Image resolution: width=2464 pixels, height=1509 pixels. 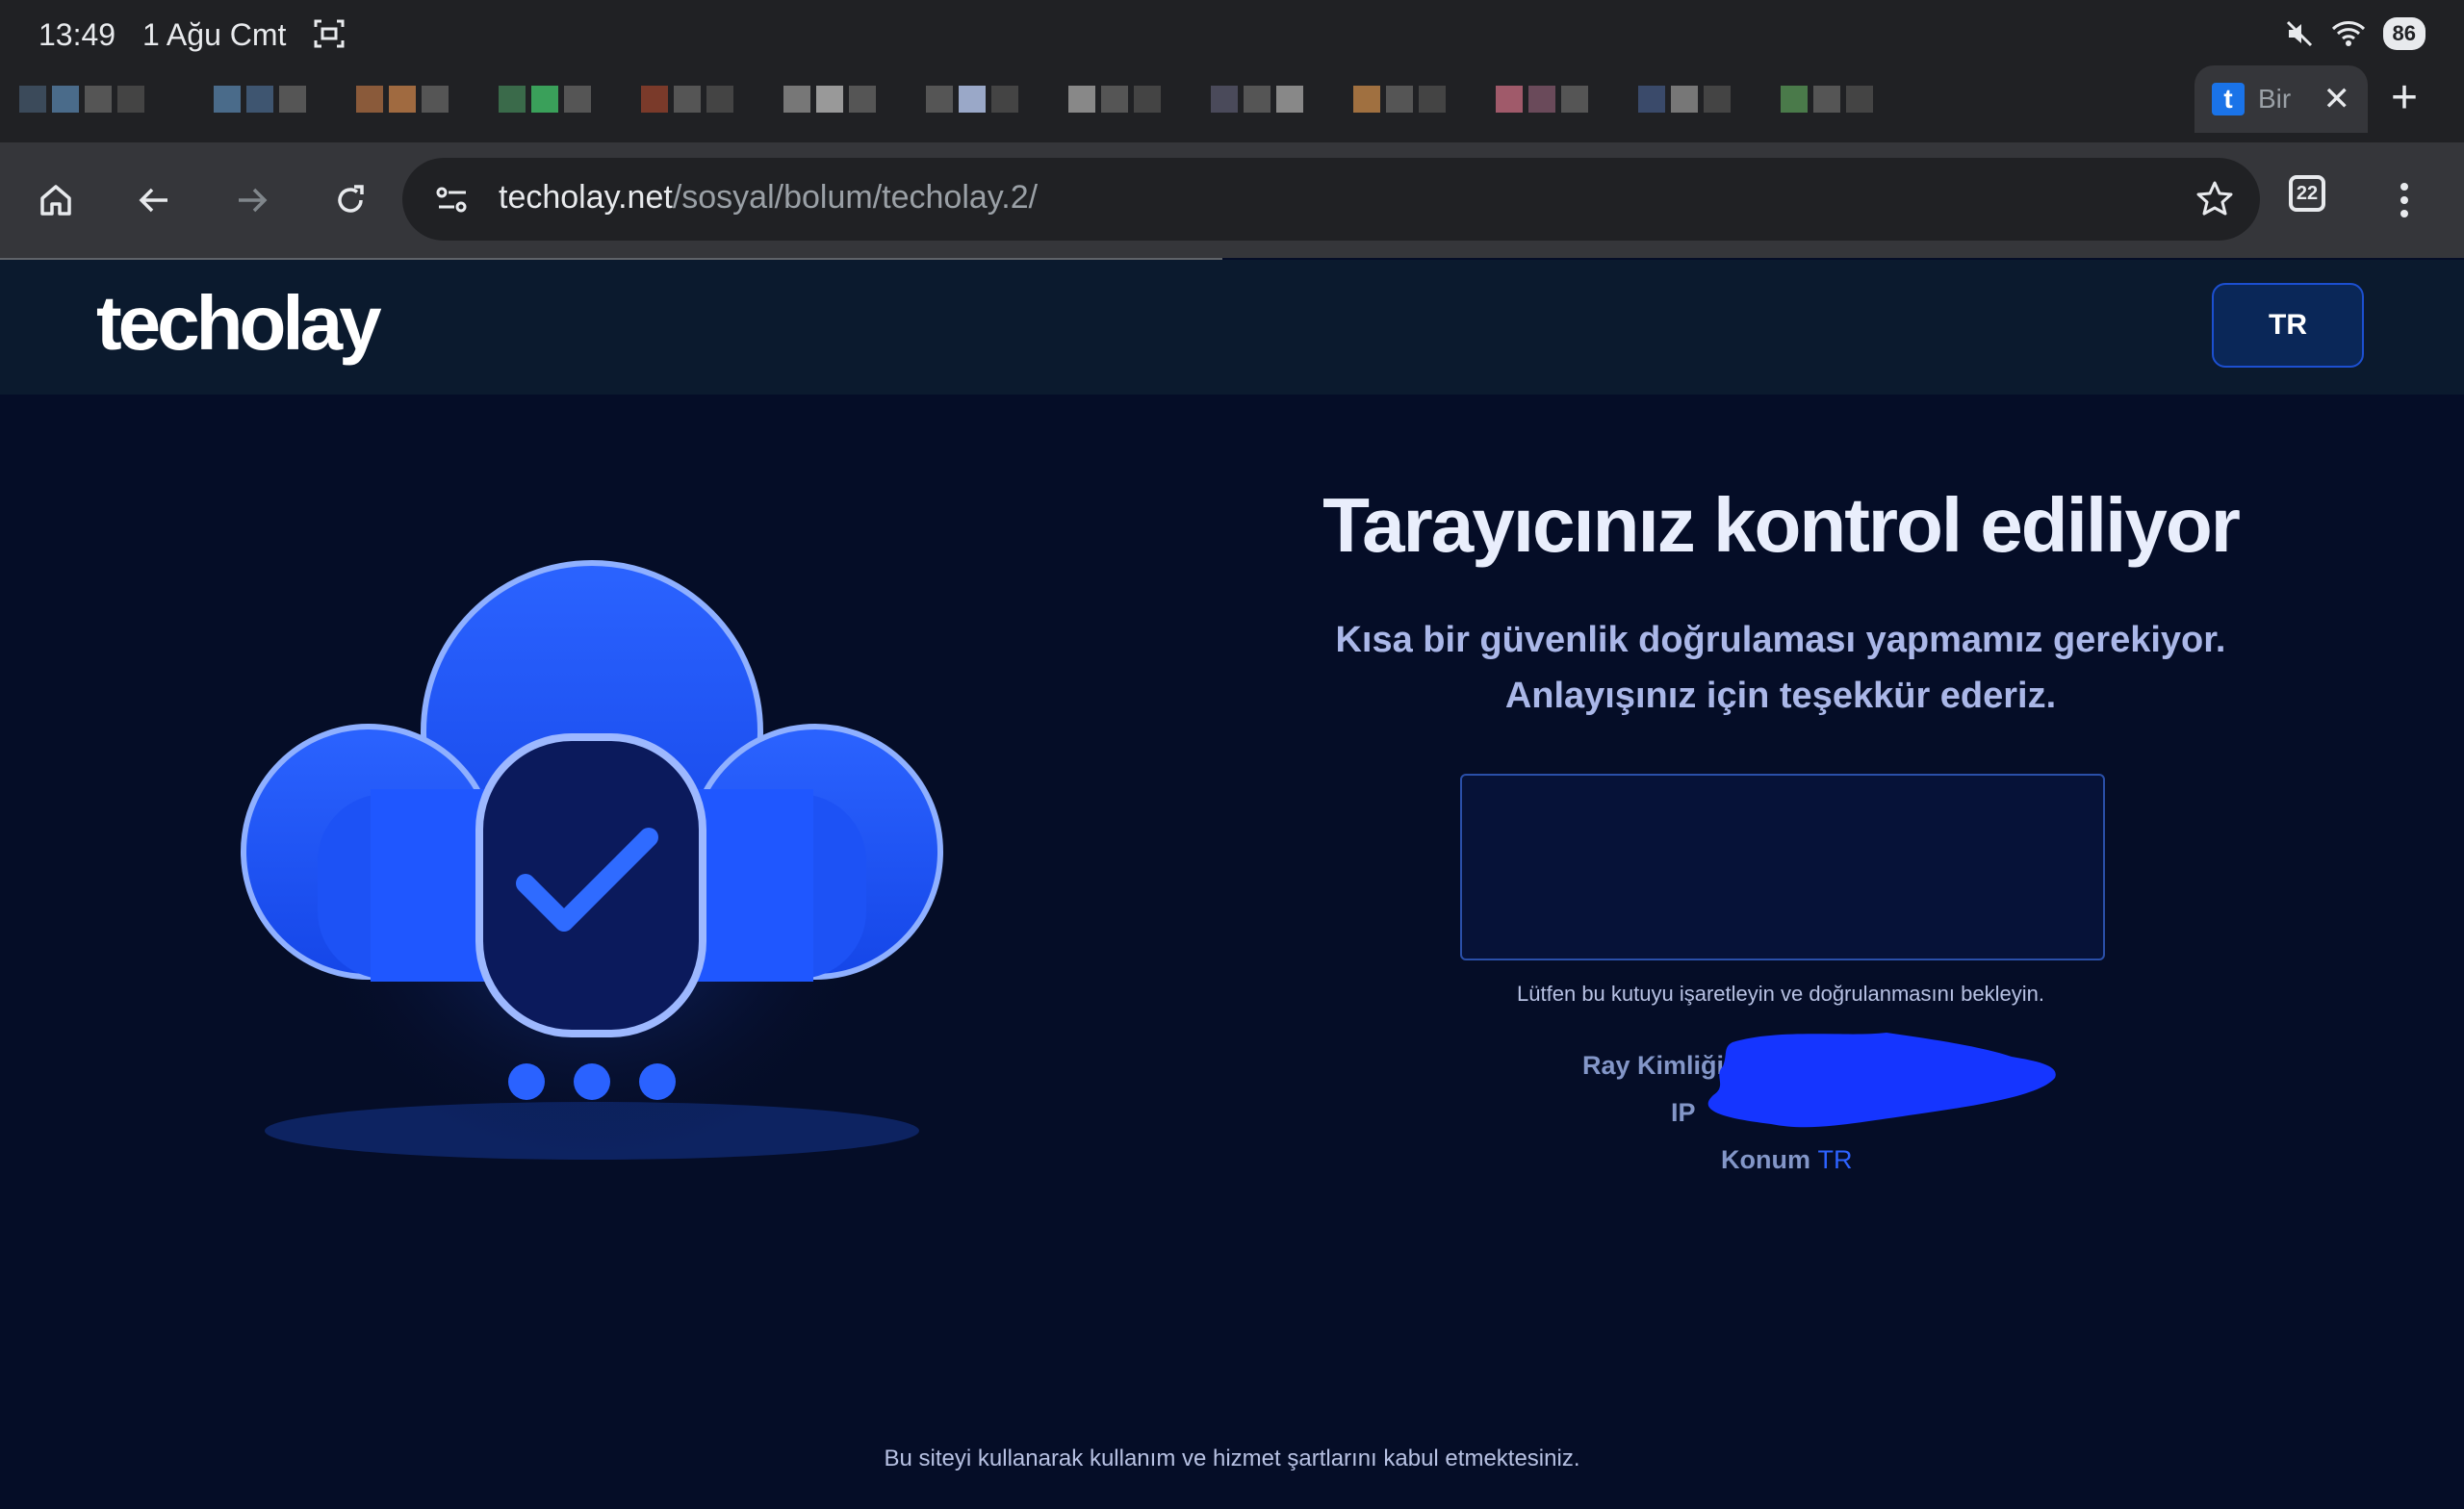 I want to click on page-title: Tarayıcınız kontrol ediliyor, so click(x=1781, y=525).